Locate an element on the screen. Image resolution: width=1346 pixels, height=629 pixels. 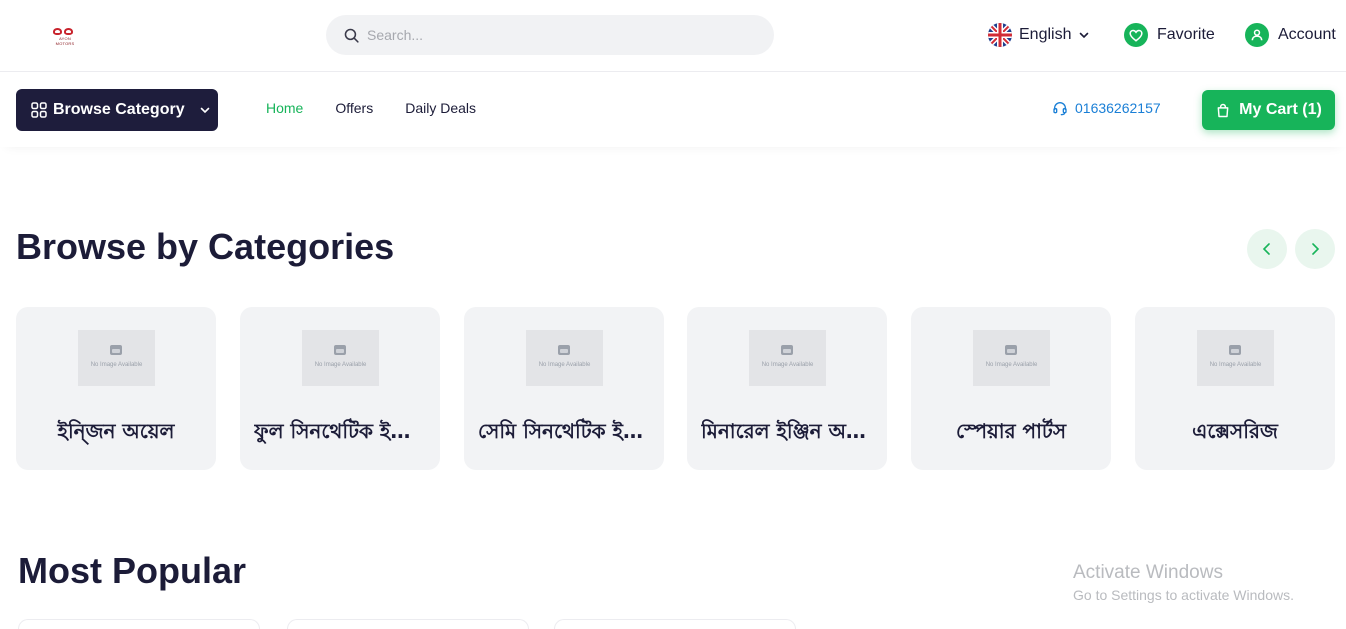
logo-text: AYON MOTORS is located at coordinates (65, 41).